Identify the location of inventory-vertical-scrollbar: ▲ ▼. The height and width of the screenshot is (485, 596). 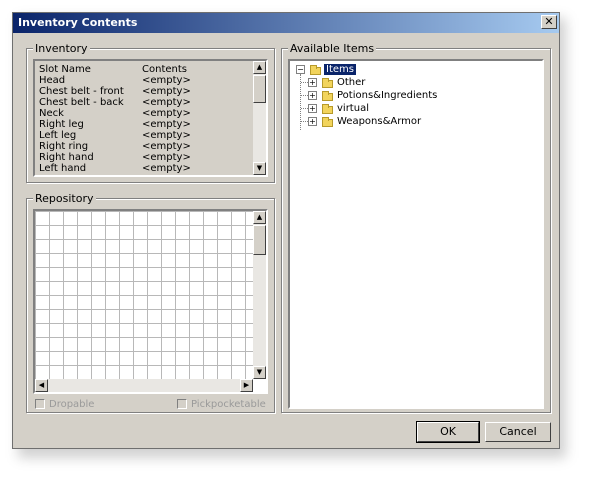
(259, 118).